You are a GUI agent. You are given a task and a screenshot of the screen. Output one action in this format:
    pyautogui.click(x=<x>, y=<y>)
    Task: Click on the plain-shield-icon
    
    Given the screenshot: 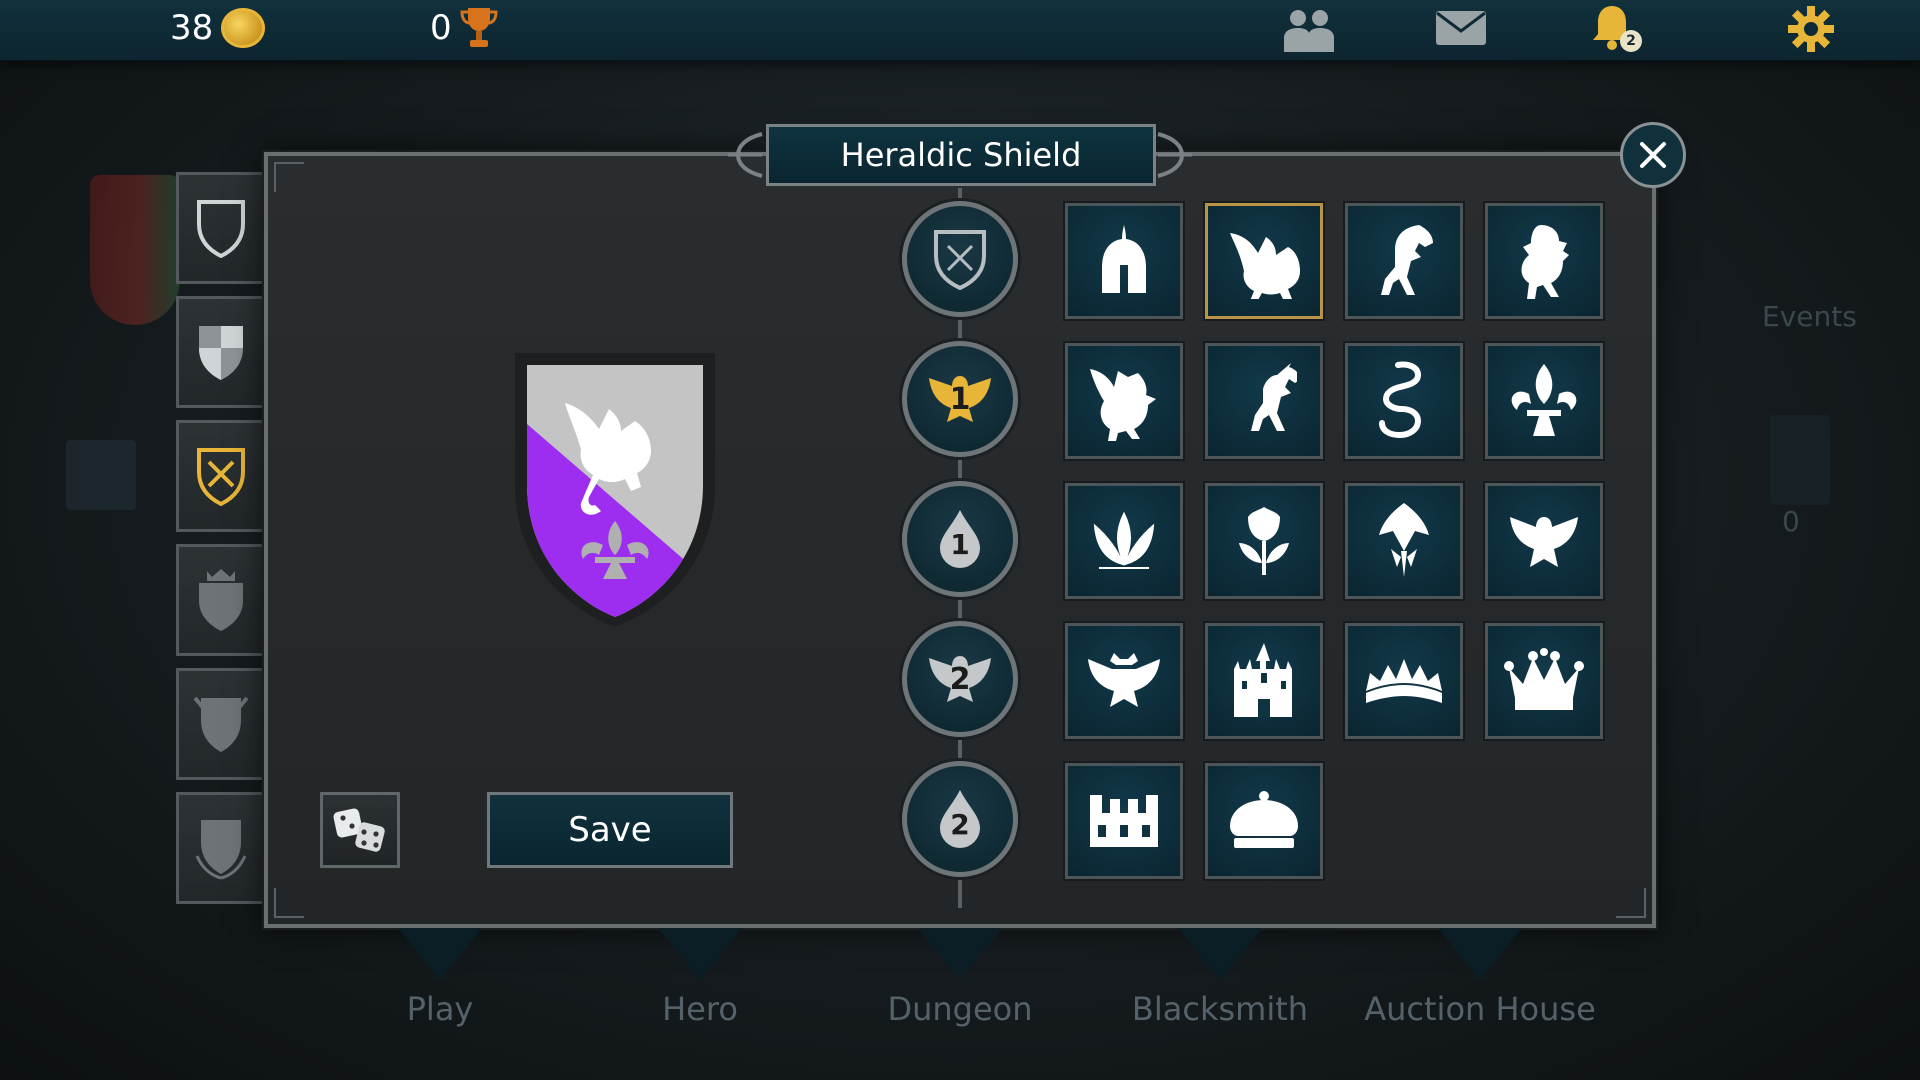 What is the action you would take?
    pyautogui.click(x=220, y=229)
    